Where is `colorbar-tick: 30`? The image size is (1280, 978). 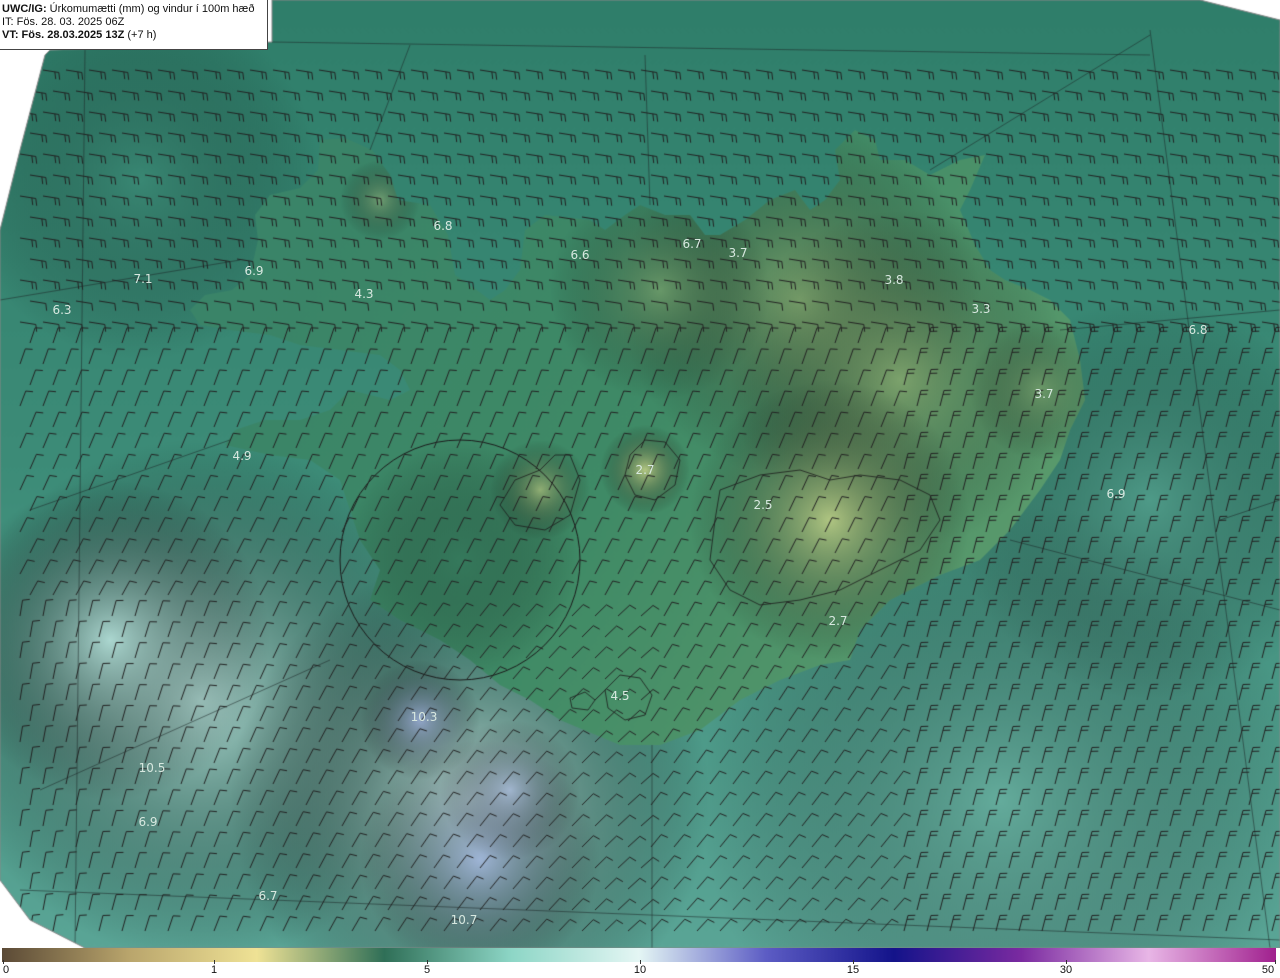
colorbar-tick: 30 is located at coordinates (1066, 970).